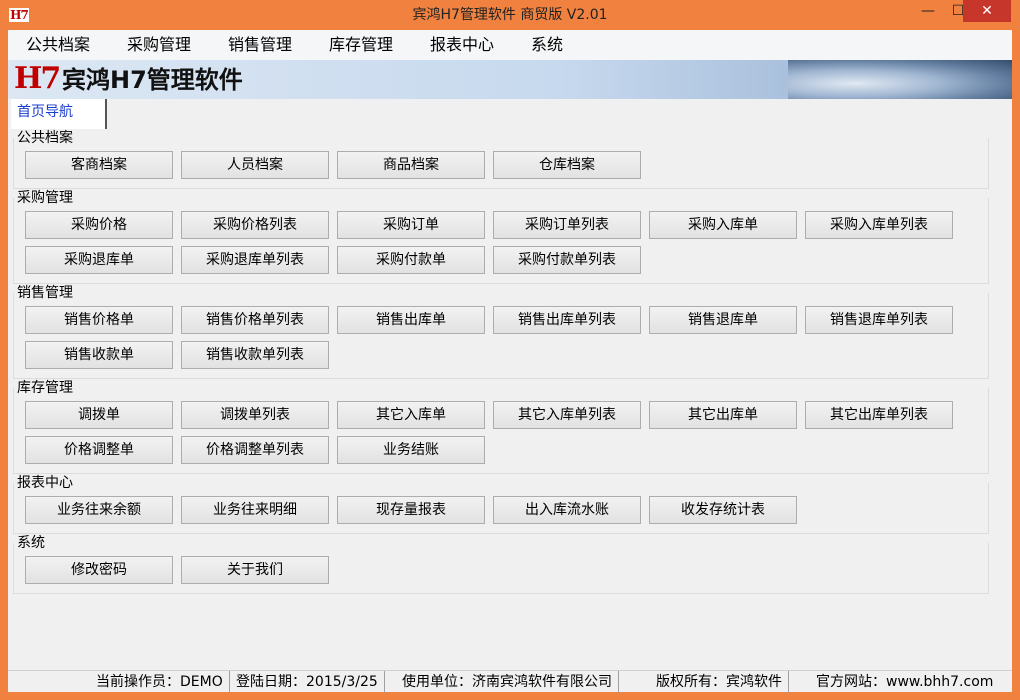  What do you see at coordinates (411, 320) in the screenshot?
I see `nav-button: 销售出库单` at bounding box center [411, 320].